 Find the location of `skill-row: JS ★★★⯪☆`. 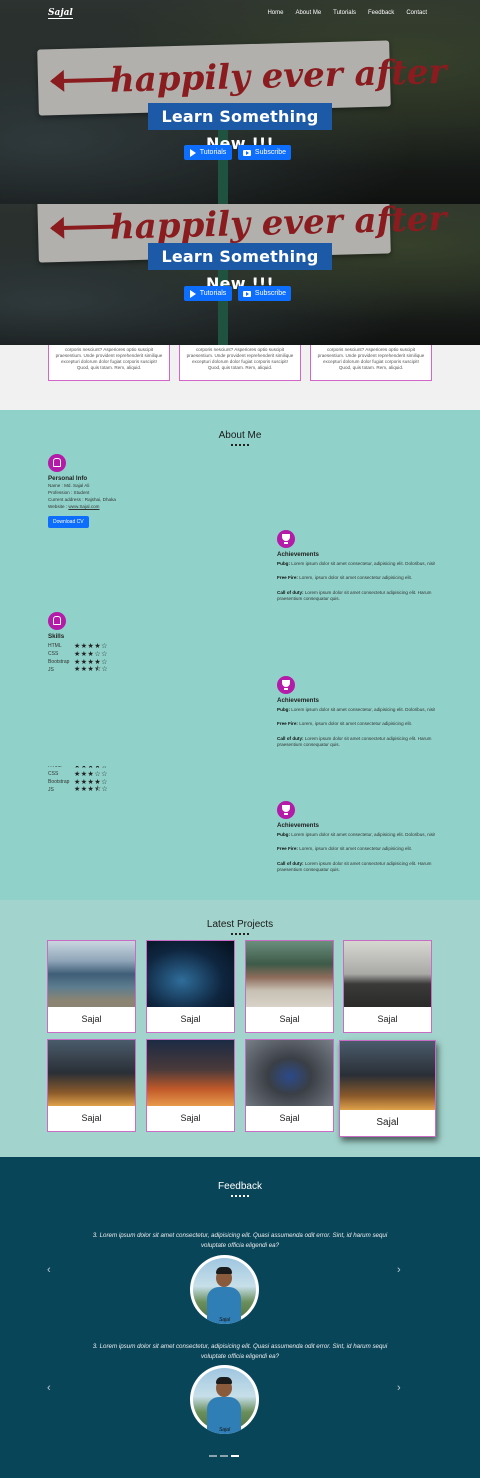

skill-row: JS ★★★⯪☆ is located at coordinates (98, 670).